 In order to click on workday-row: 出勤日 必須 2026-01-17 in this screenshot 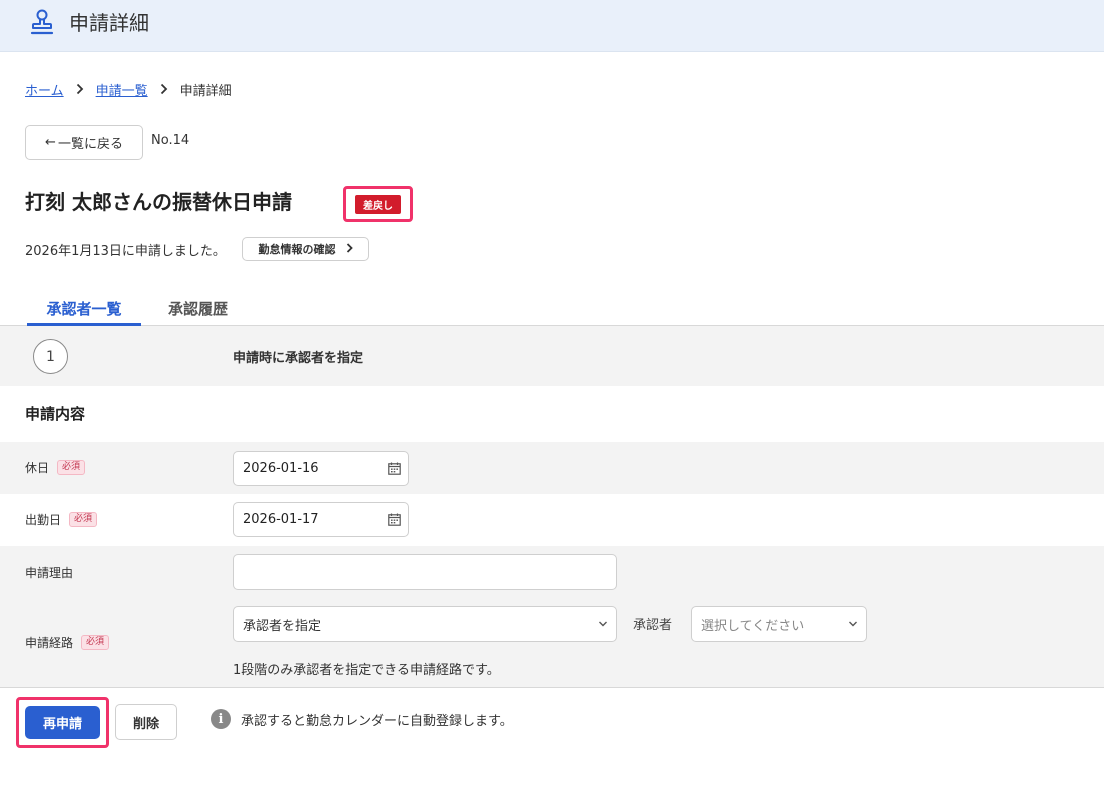, I will do `click(552, 520)`.